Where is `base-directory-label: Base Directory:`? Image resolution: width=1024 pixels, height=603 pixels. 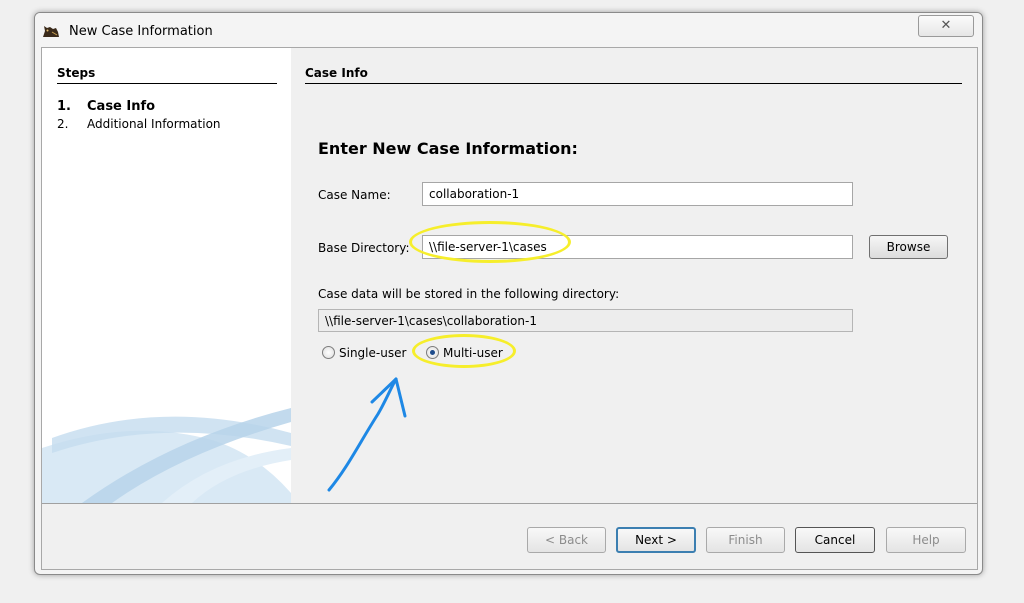
base-directory-label: Base Directory: is located at coordinates (364, 248).